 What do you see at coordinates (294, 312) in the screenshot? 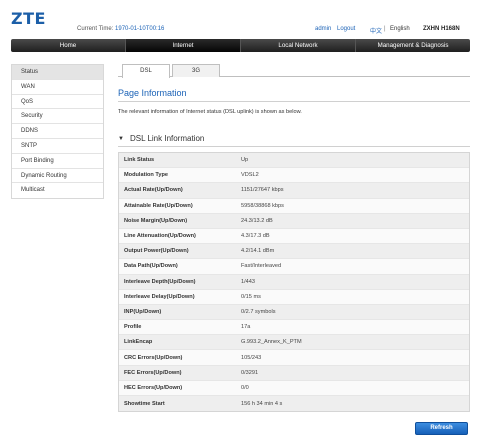
I see `table-row: INP(Up/Down) 0/2.7 symbols` at bounding box center [294, 312].